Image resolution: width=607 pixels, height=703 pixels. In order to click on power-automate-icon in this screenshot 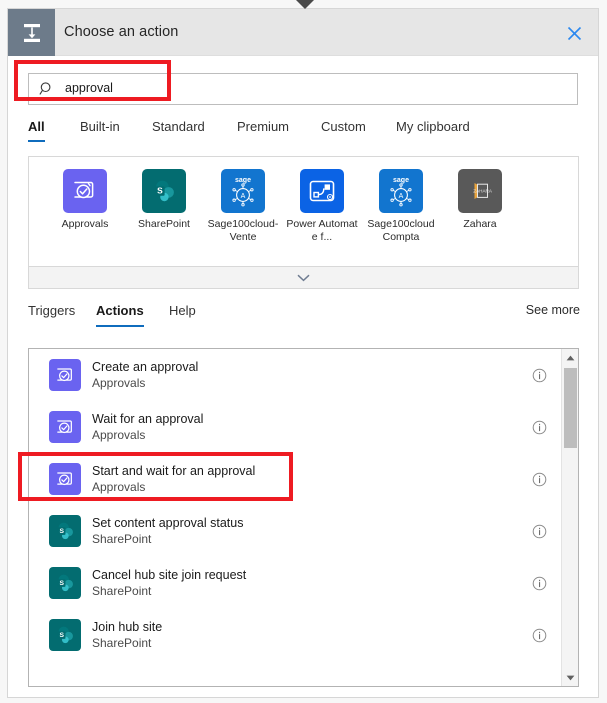, I will do `click(322, 191)`.